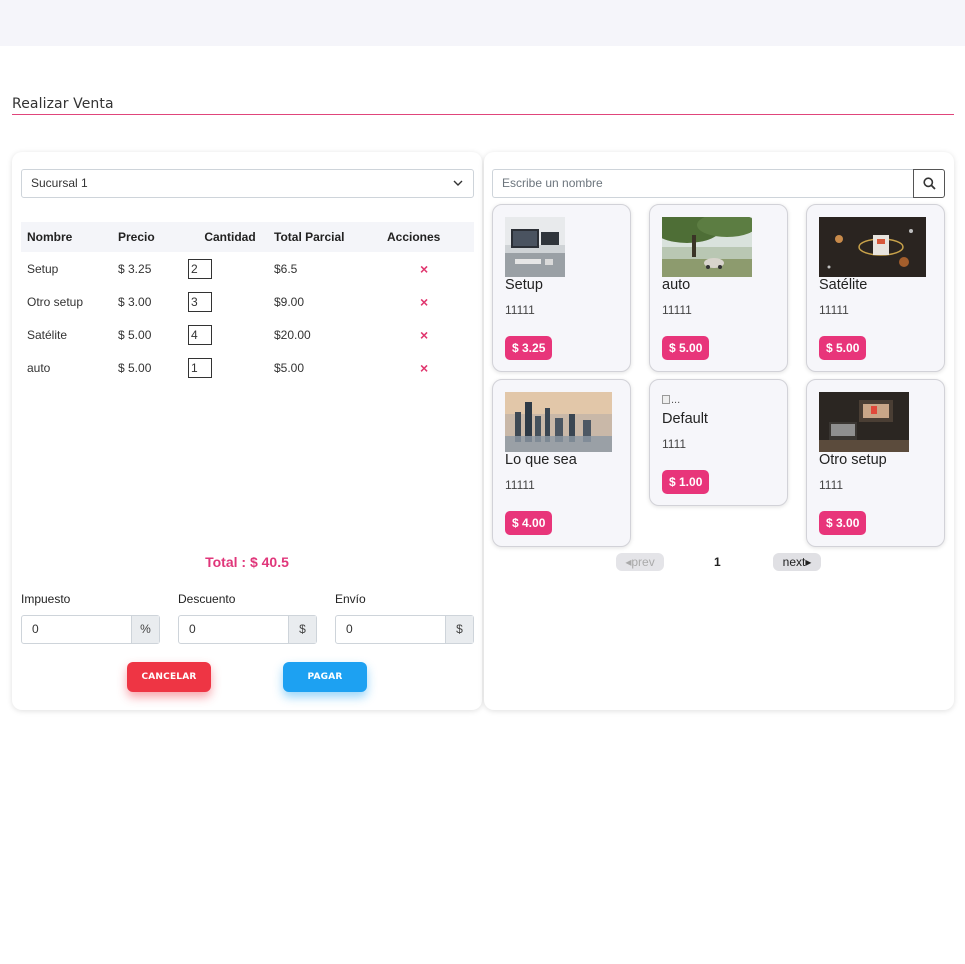 This screenshot has width=965, height=964. Describe the element at coordinates (247, 629) in the screenshot. I see `discount-field: 0 $` at that location.